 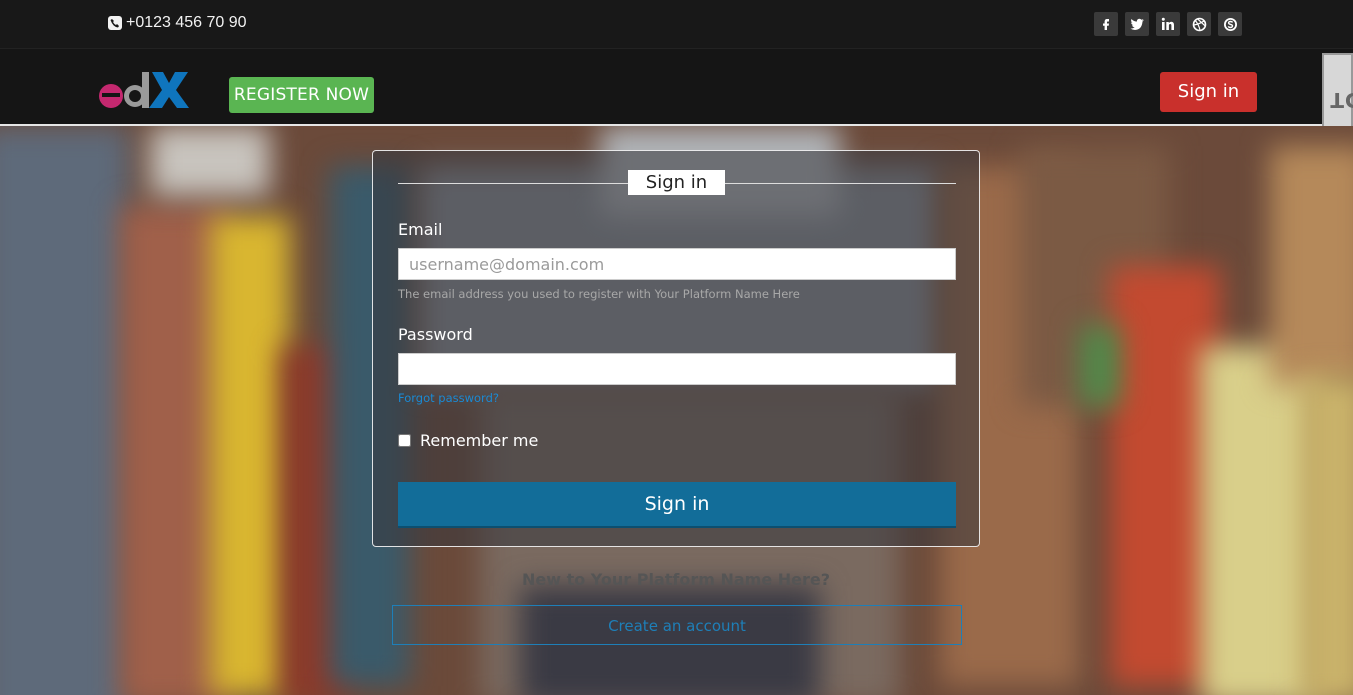 I want to click on main-navbar: REGISTER NOW Sign in, so click(x=676, y=87).